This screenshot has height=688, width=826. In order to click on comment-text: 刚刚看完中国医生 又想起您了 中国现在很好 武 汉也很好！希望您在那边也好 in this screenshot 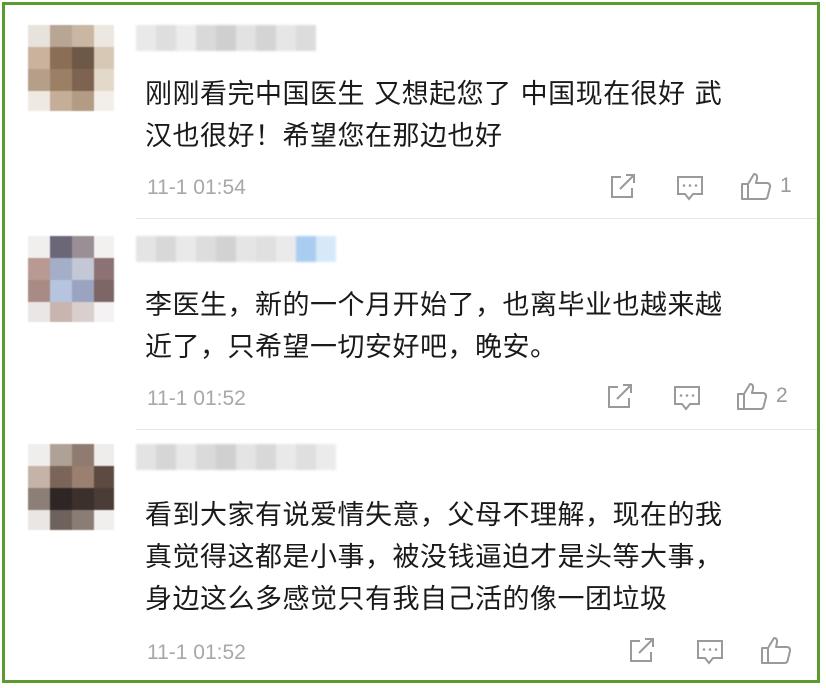, I will do `click(434, 115)`.